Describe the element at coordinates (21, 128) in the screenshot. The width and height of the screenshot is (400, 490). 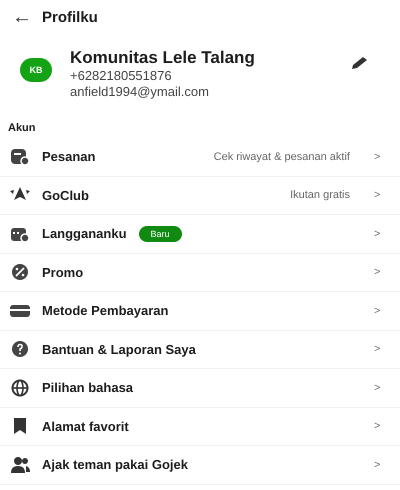
I see `section-heading: Akun` at that location.